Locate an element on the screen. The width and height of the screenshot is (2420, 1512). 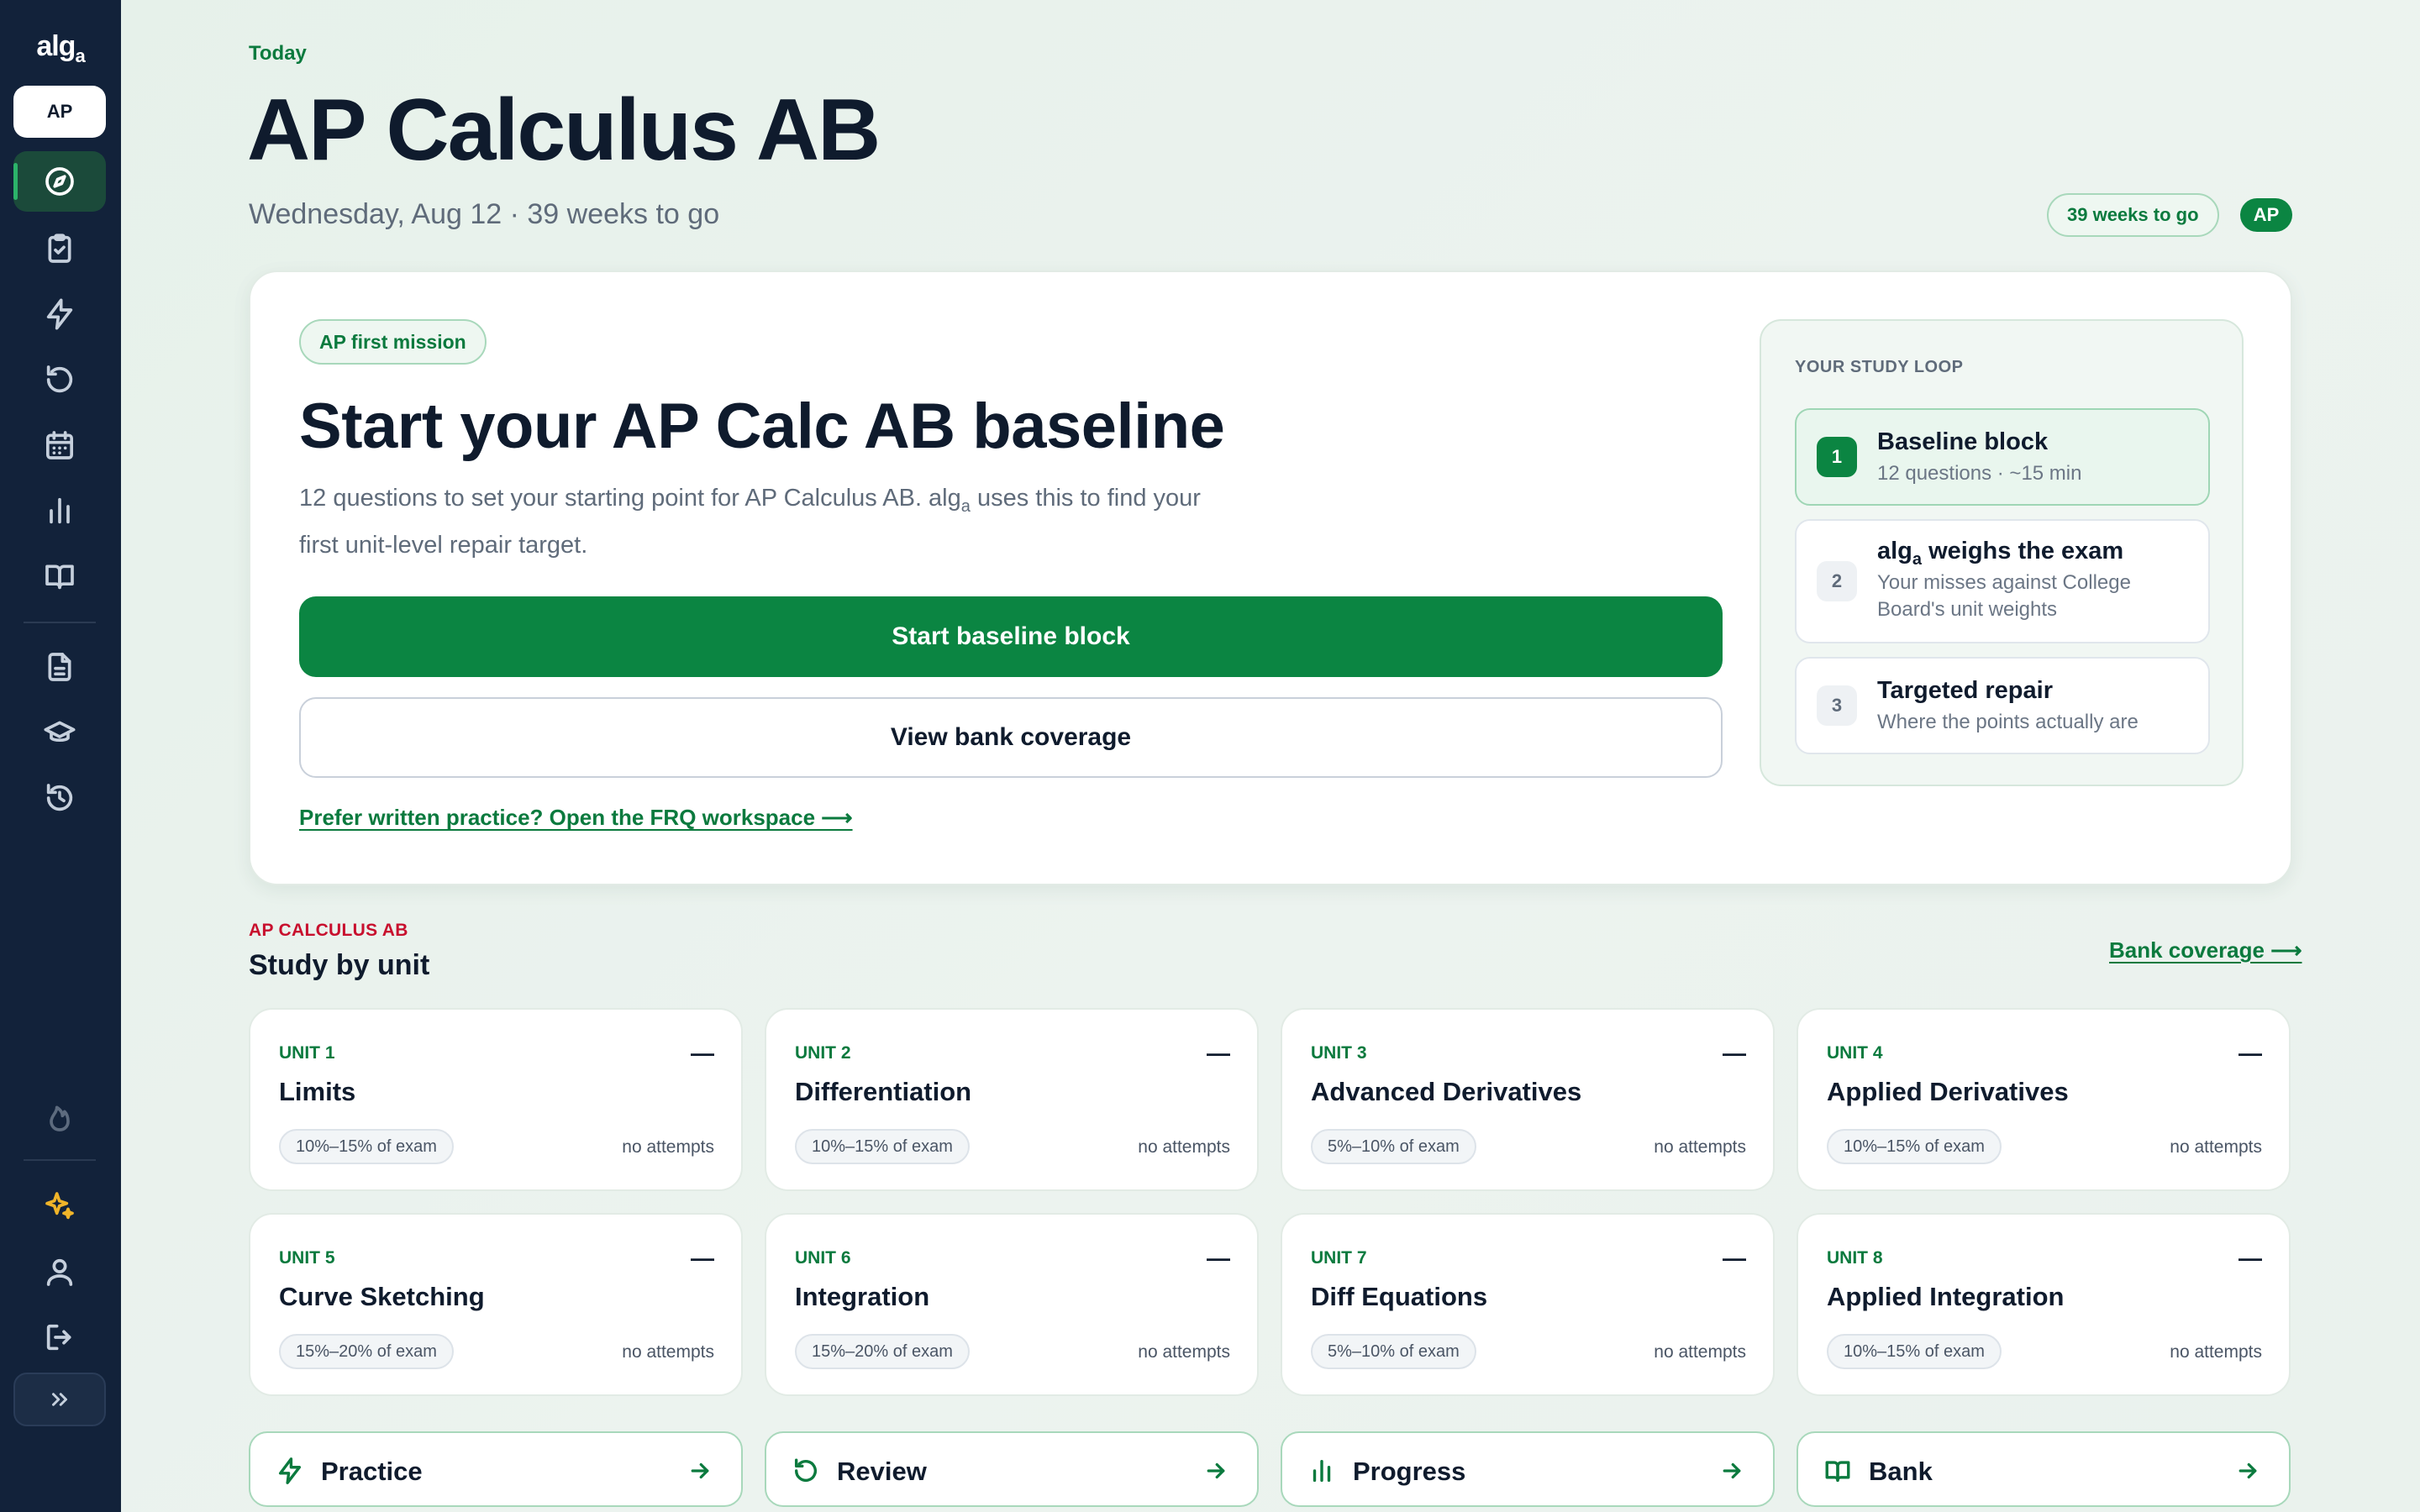
step-title-text: alg is located at coordinates (1894, 551).